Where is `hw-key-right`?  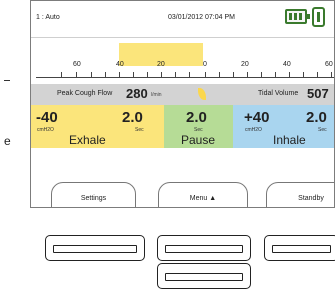
hw-key-right is located at coordinates (299, 248).